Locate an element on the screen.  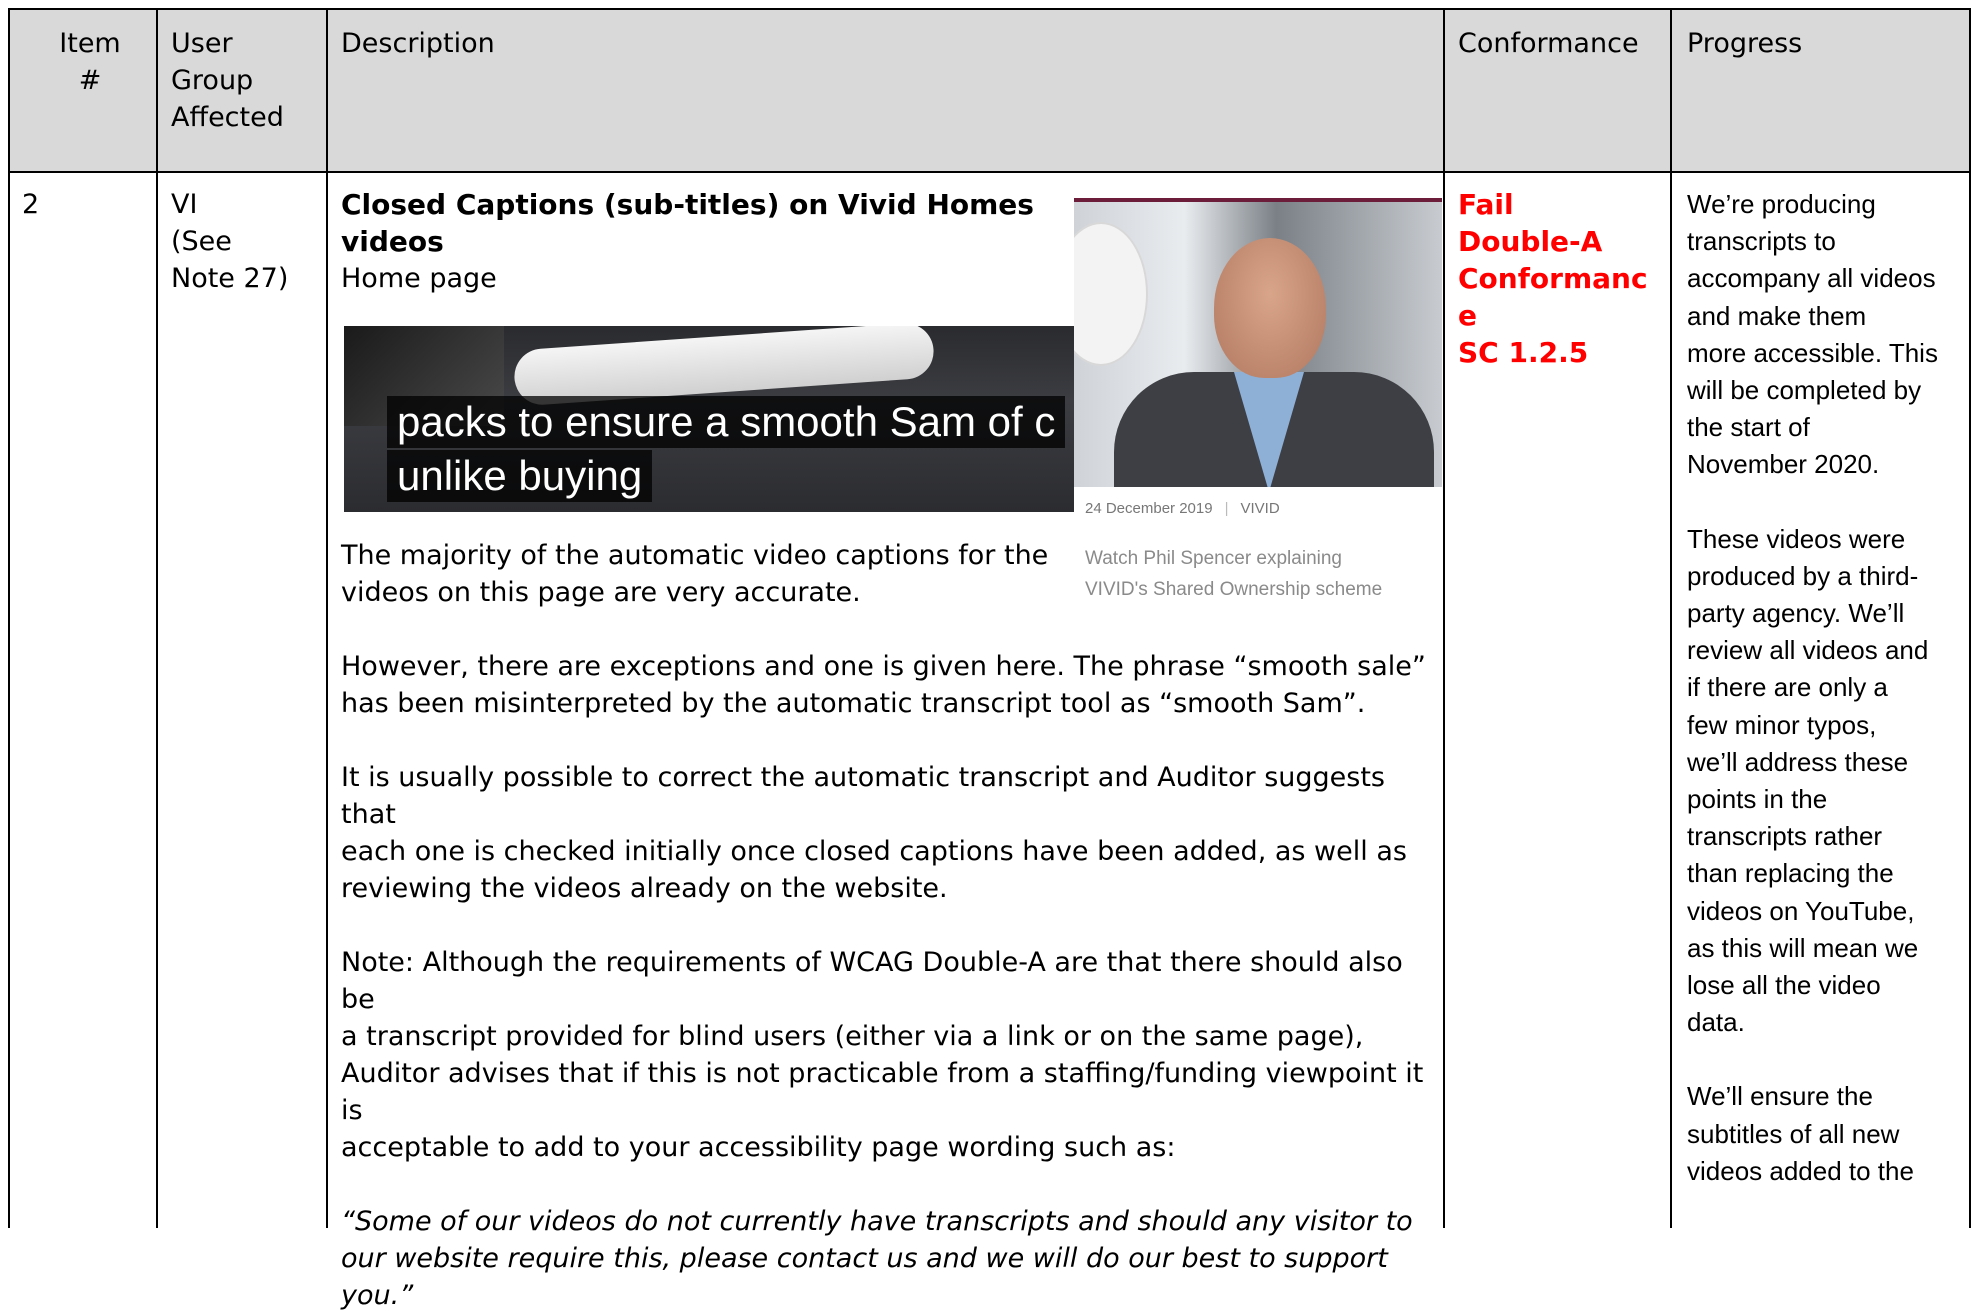
video-frame-roll is located at coordinates (724, 366).